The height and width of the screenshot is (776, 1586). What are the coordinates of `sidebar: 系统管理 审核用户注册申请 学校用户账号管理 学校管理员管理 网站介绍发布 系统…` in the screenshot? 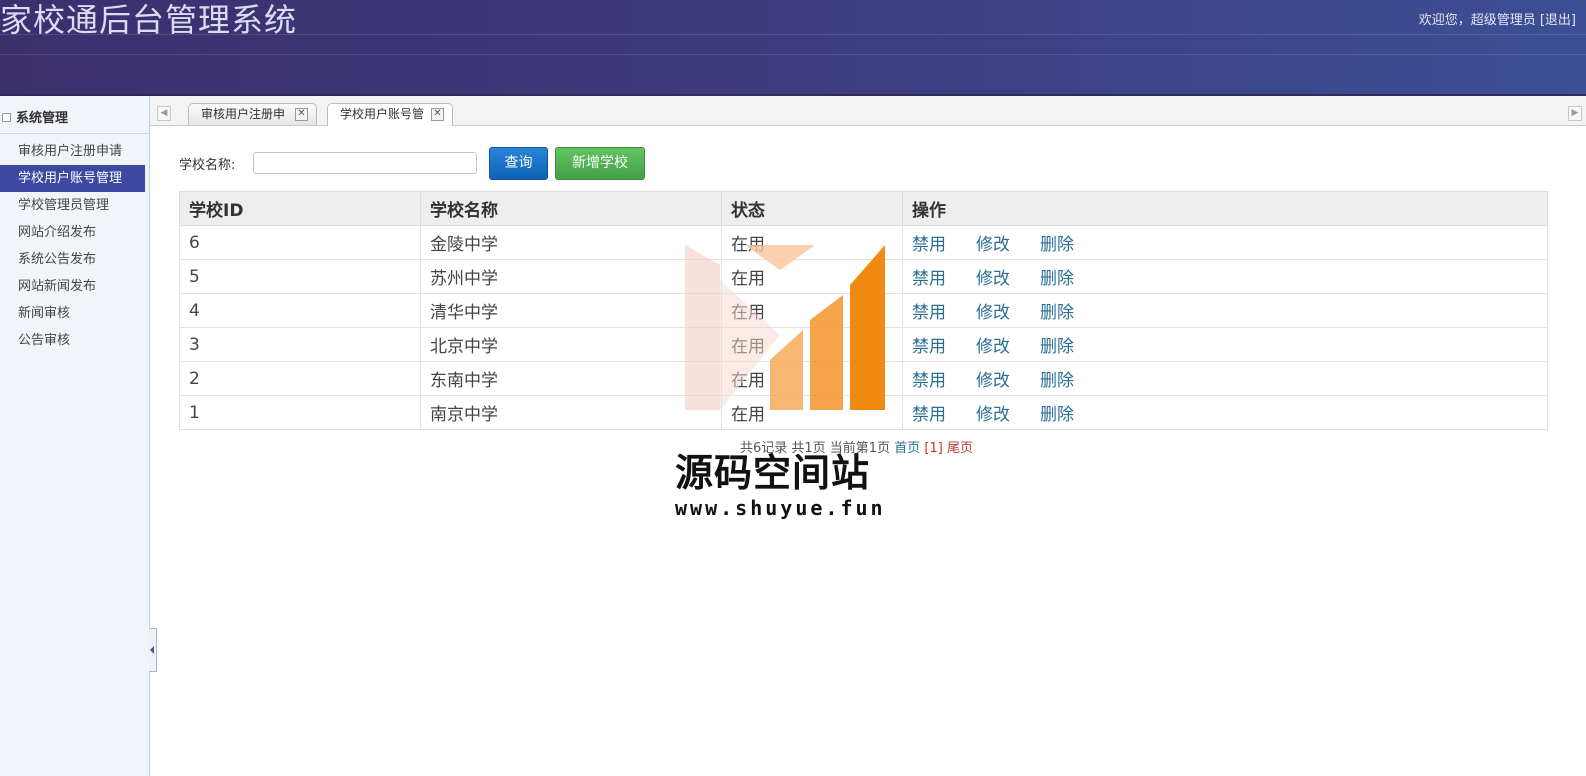 It's located at (75, 436).